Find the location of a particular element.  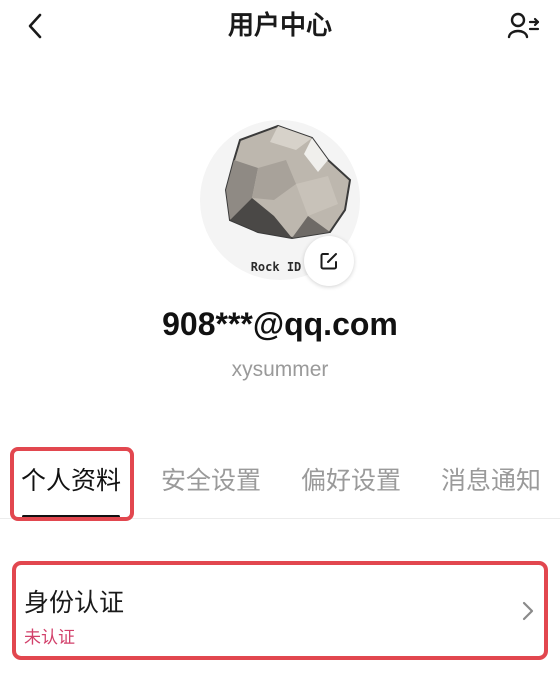

identity-verification-title: 身份认证 is located at coordinates (74, 602).